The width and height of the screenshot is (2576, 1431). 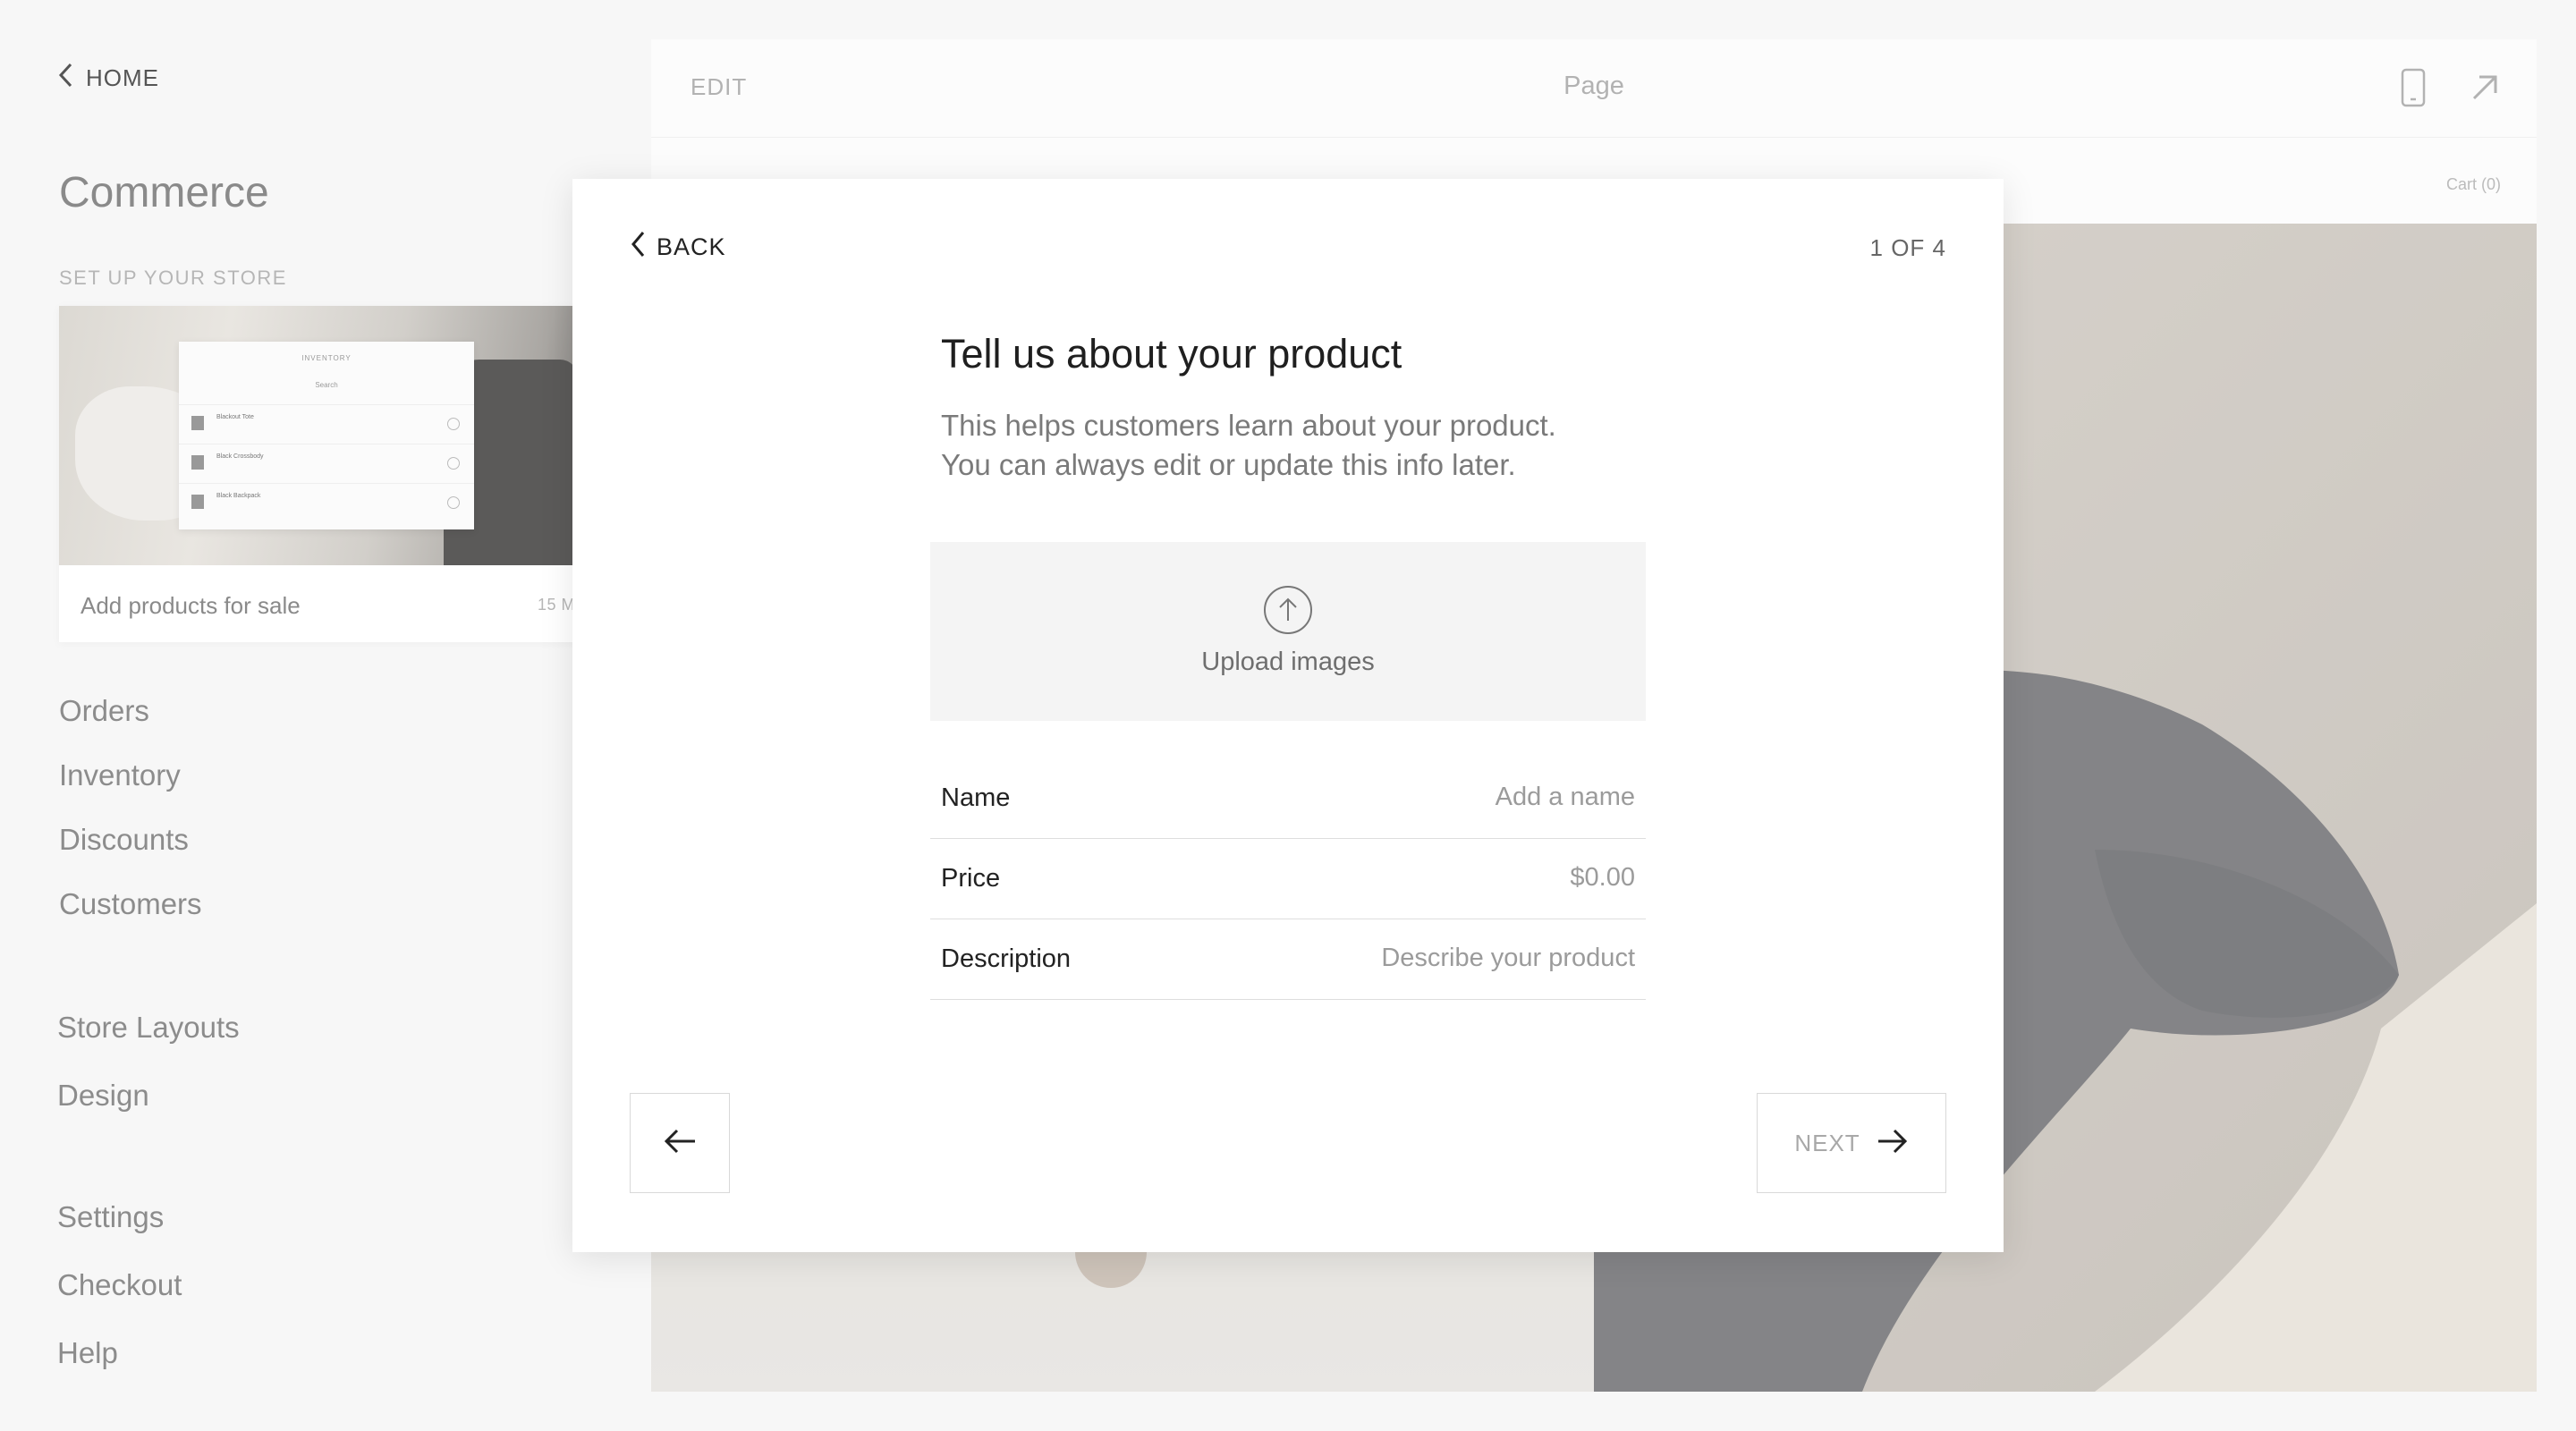 I want to click on mobile-phone-icon, so click(x=2413, y=88).